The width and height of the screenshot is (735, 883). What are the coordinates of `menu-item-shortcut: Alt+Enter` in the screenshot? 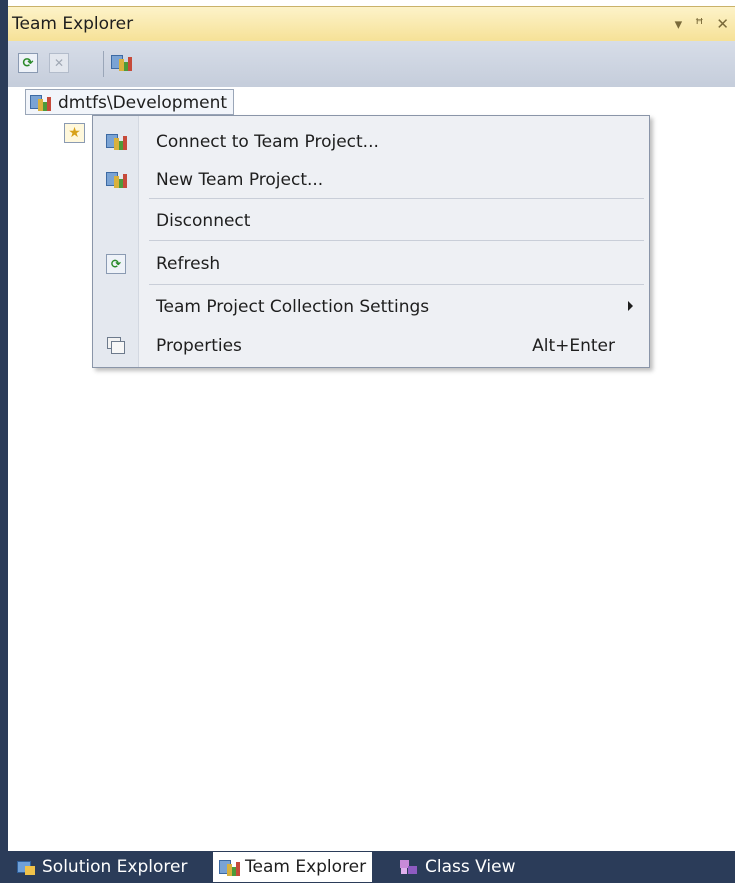 It's located at (573, 346).